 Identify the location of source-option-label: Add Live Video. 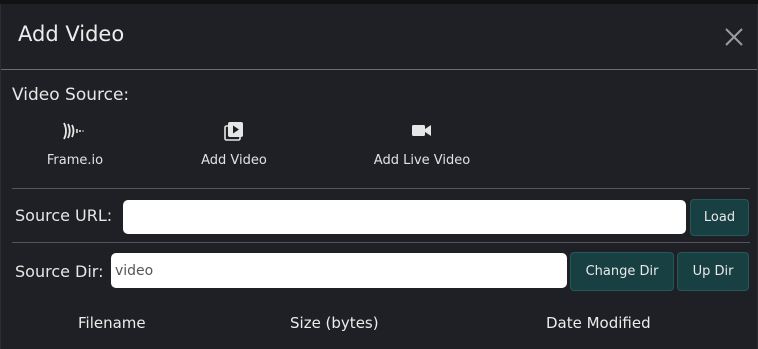
(422, 160).